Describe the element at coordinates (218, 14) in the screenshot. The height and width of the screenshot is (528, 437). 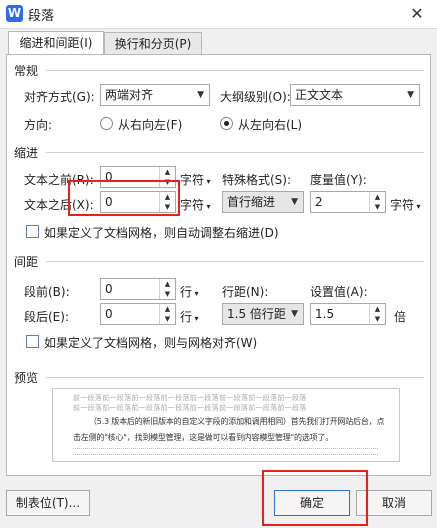
I see `title-bar: W 段落 ✕` at that location.